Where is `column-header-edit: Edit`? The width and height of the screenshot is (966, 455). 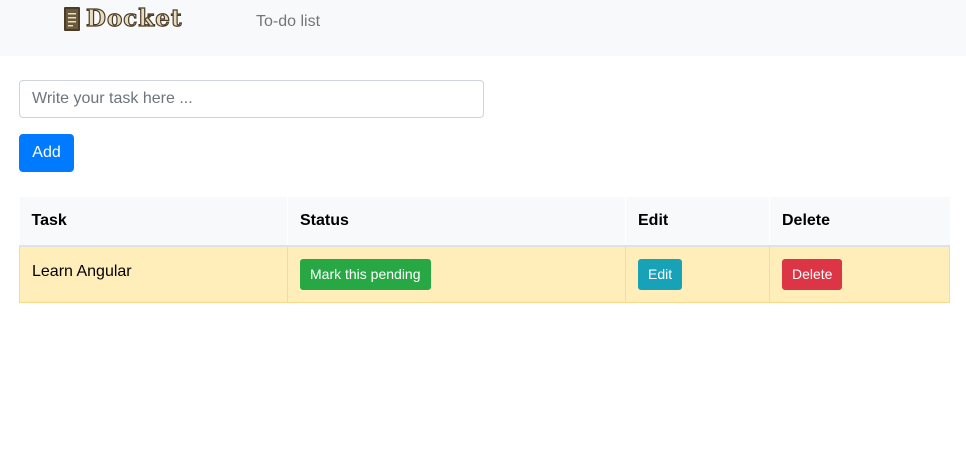
column-header-edit: Edit is located at coordinates (697, 222).